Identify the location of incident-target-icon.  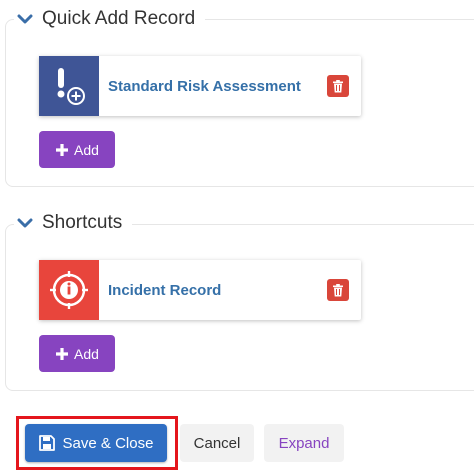
(69, 290).